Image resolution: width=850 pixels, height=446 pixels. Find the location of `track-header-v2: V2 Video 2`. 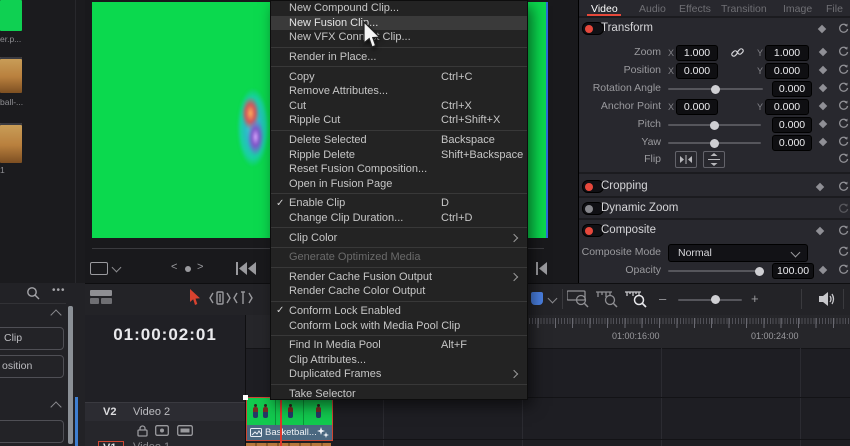

track-header-v2: V2 Video 2 is located at coordinates (165, 412).